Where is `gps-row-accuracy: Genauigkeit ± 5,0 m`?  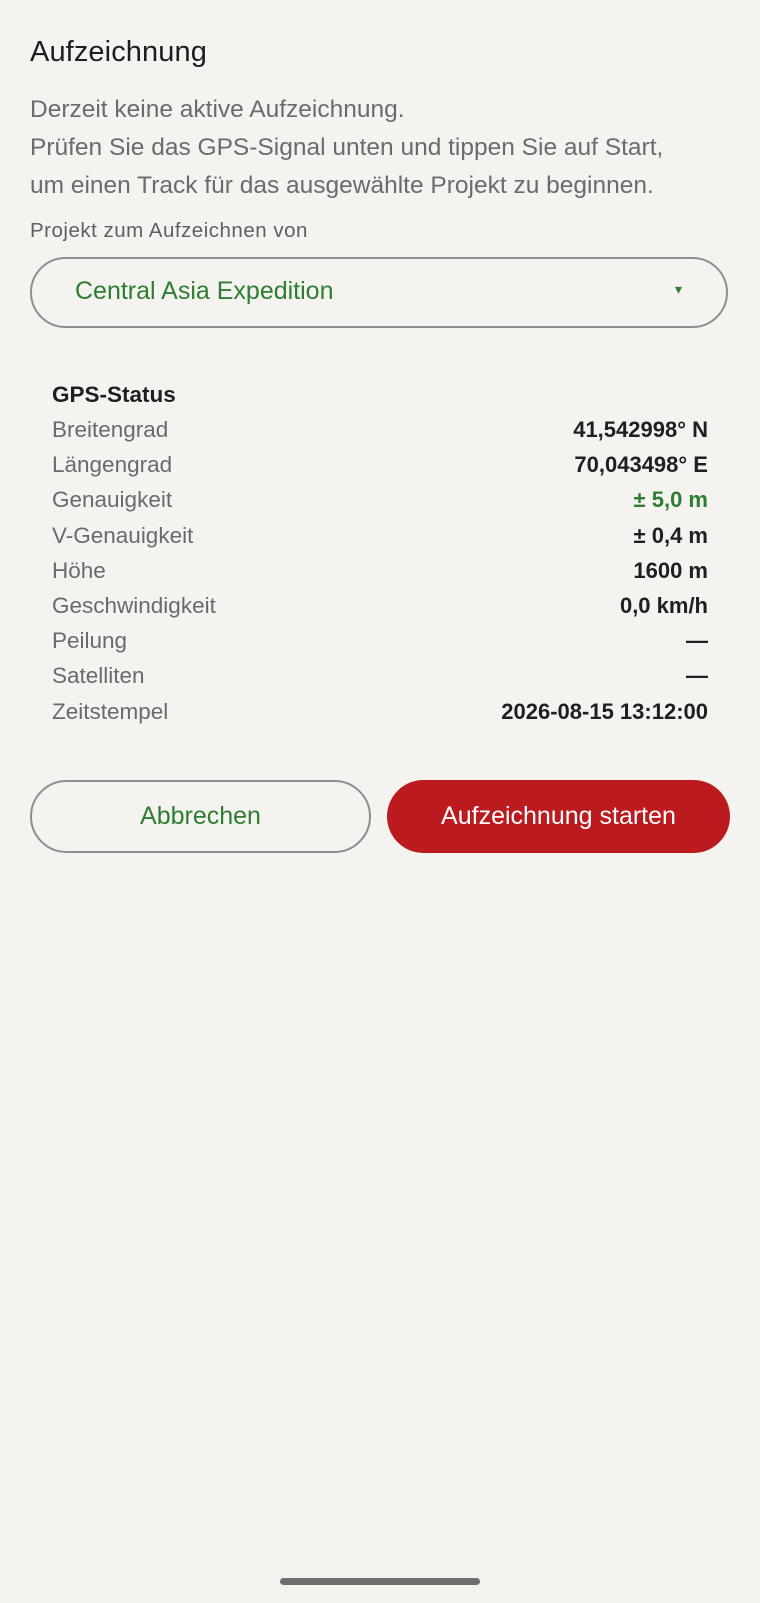 gps-row-accuracy: Genauigkeit ± 5,0 m is located at coordinates (380, 499).